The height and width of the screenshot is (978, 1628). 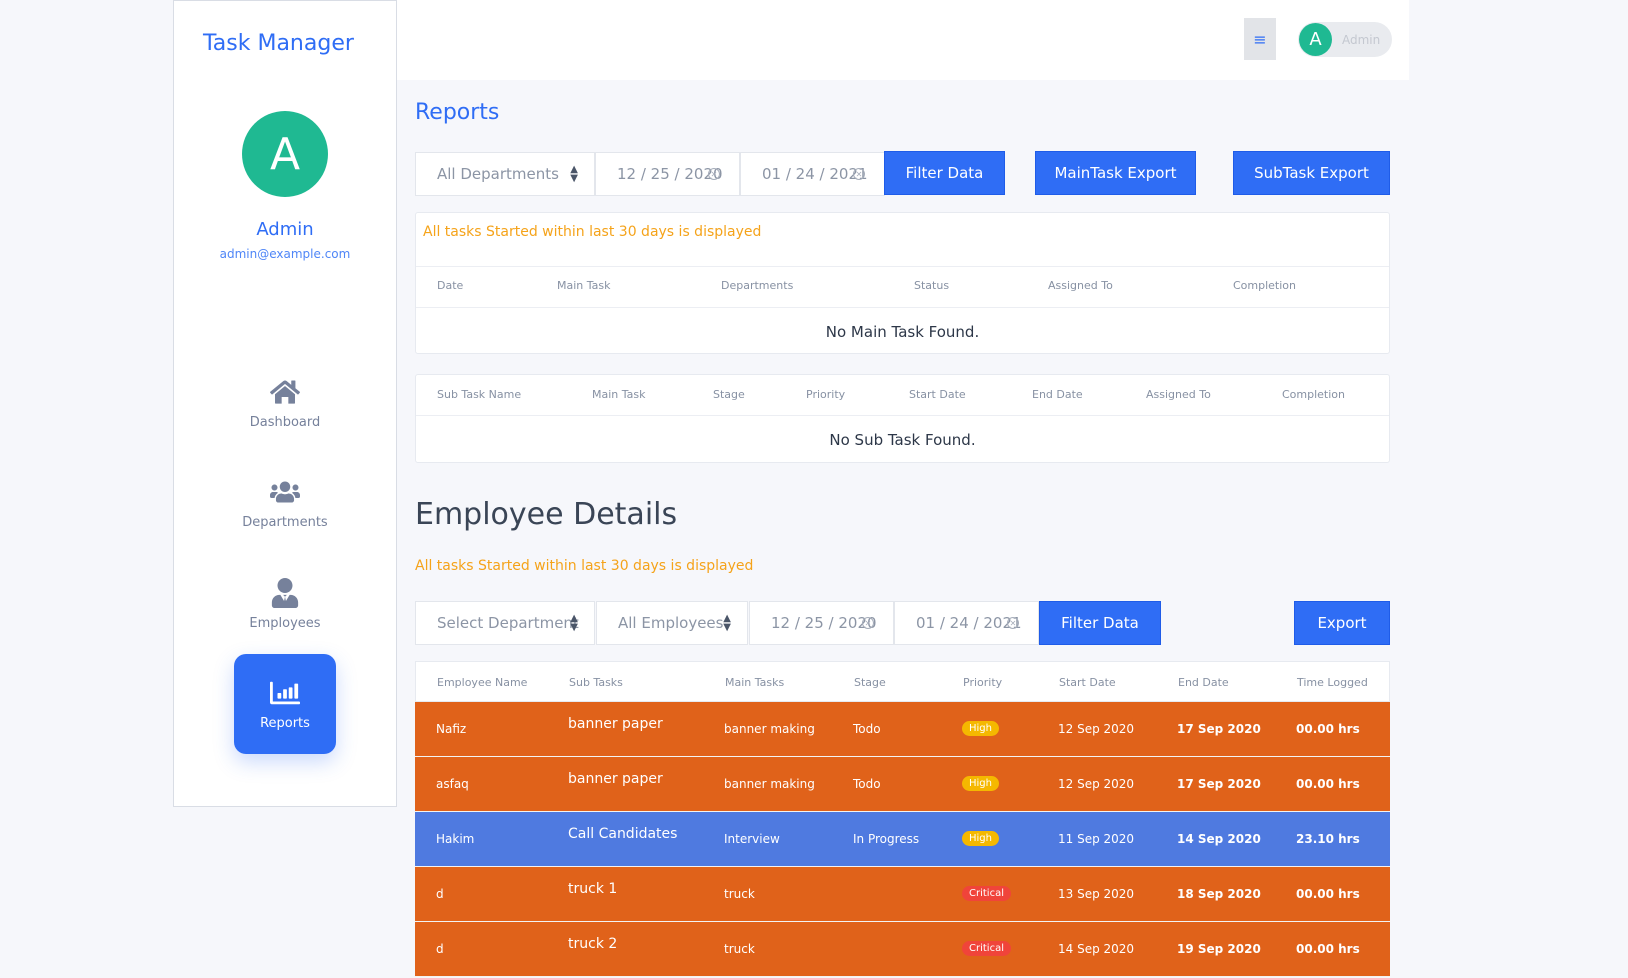 I want to click on export-button: Export, so click(x=1342, y=623).